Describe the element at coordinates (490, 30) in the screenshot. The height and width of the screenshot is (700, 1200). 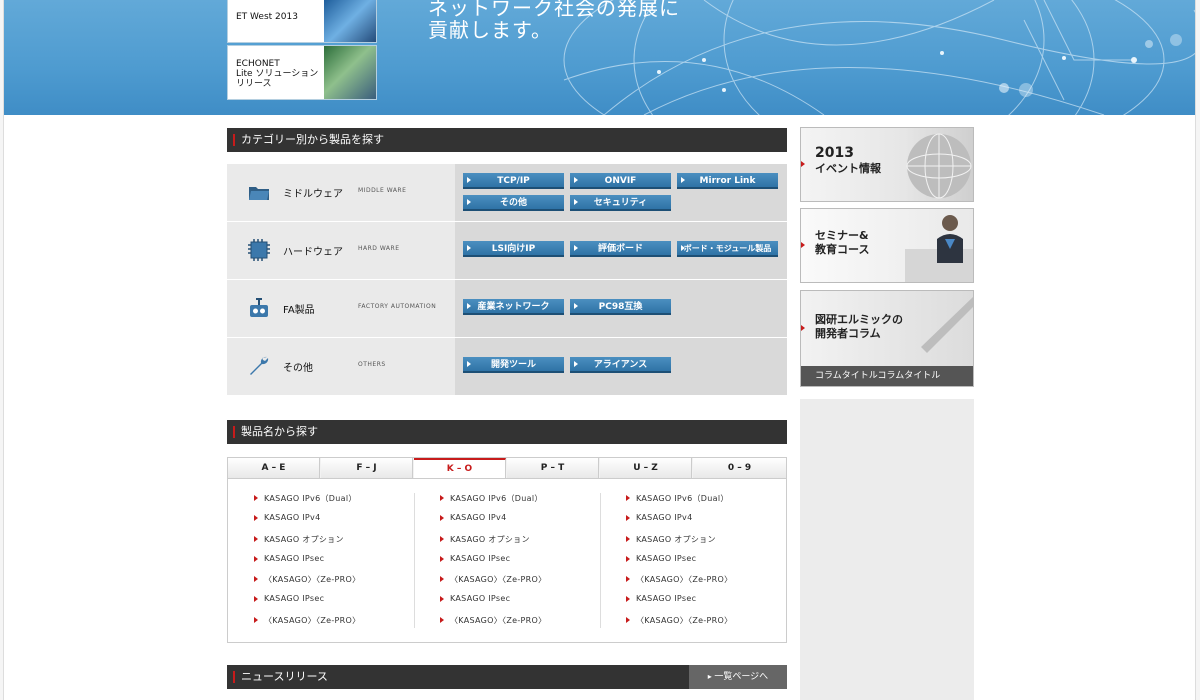
I see `hero-tagline-line2: 貢献します。` at that location.